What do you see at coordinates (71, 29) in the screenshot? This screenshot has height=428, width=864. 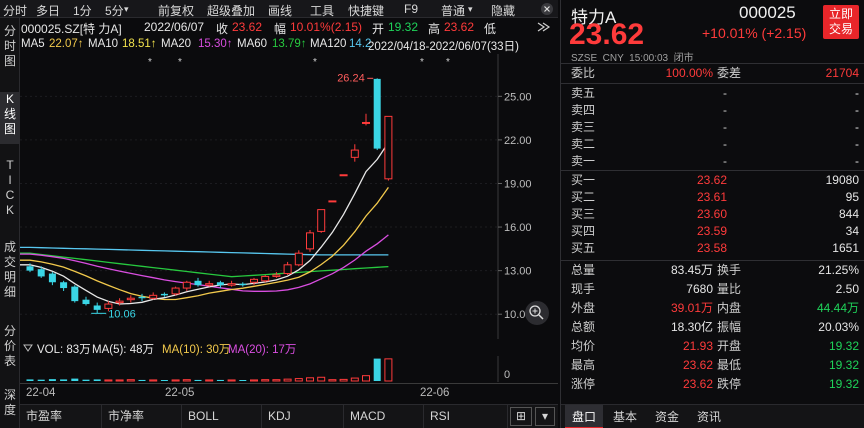 I see `stock-code-name: 000025.SZ[特 力A]` at bounding box center [71, 29].